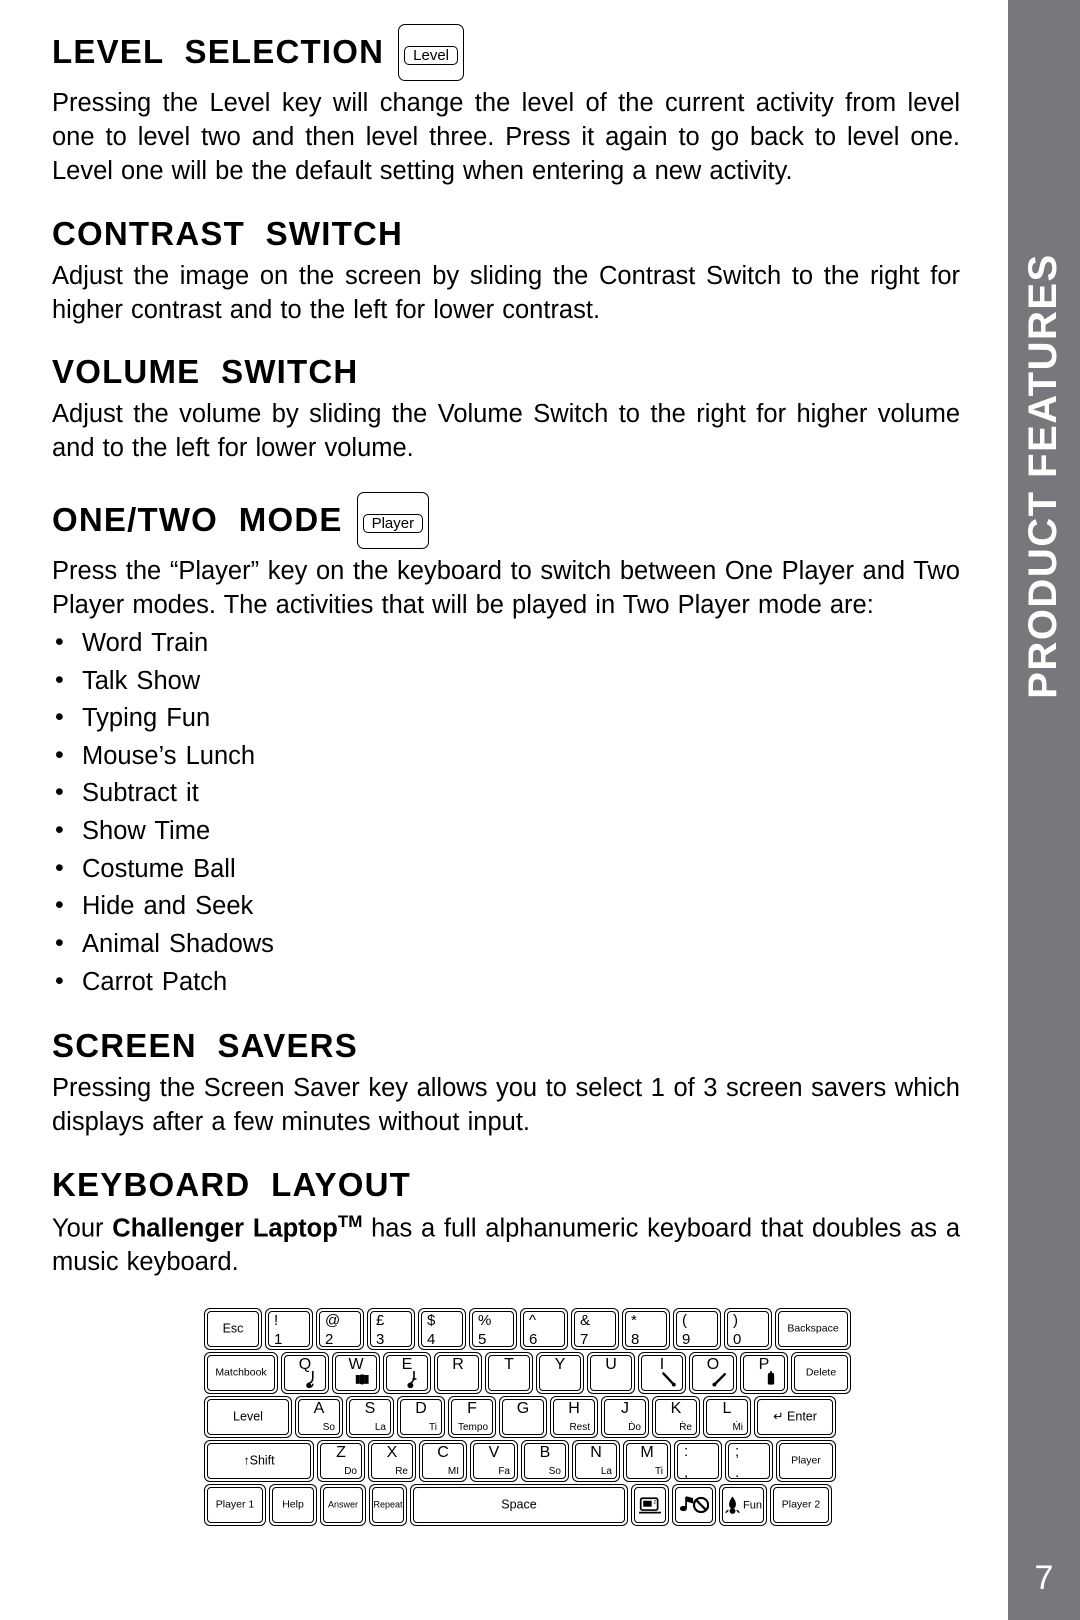 This screenshot has width=1080, height=1620. I want to click on key-b: B So, so click(545, 1461).